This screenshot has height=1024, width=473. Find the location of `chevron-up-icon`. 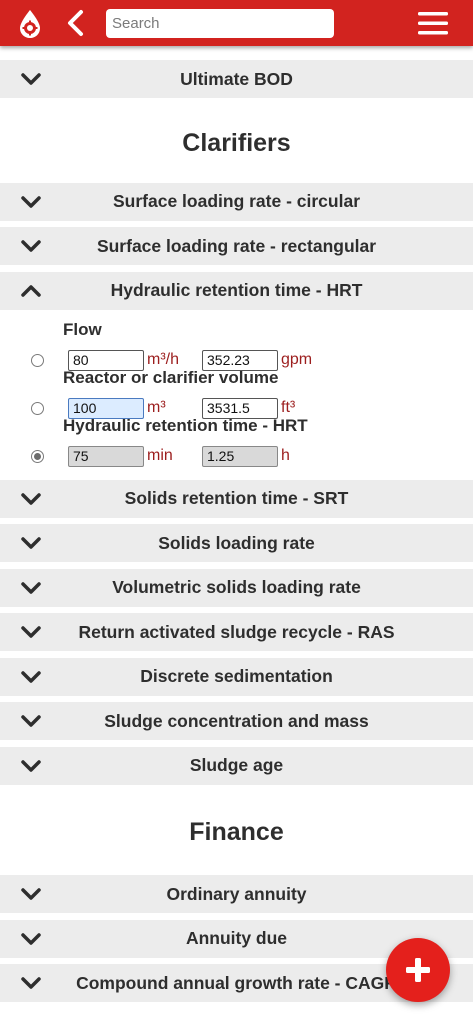

chevron-up-icon is located at coordinates (31, 290).